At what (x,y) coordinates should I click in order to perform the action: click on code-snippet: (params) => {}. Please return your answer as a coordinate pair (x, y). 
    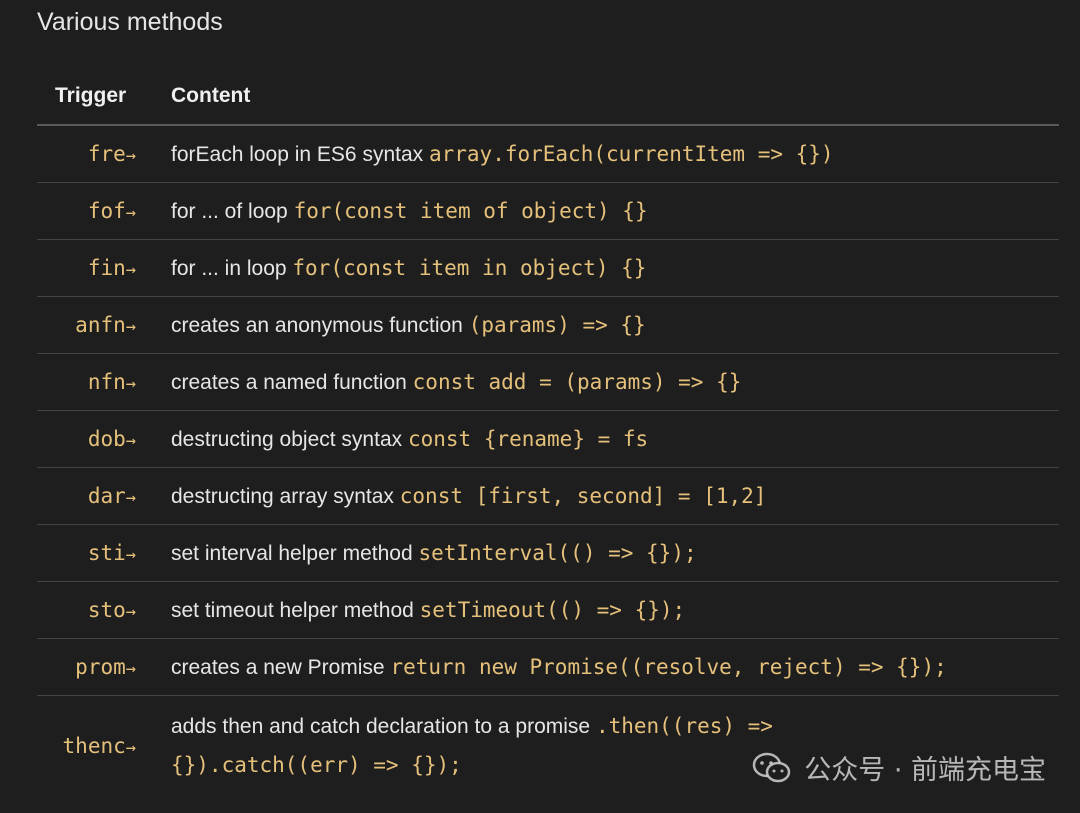
    Looking at the image, I should click on (557, 324).